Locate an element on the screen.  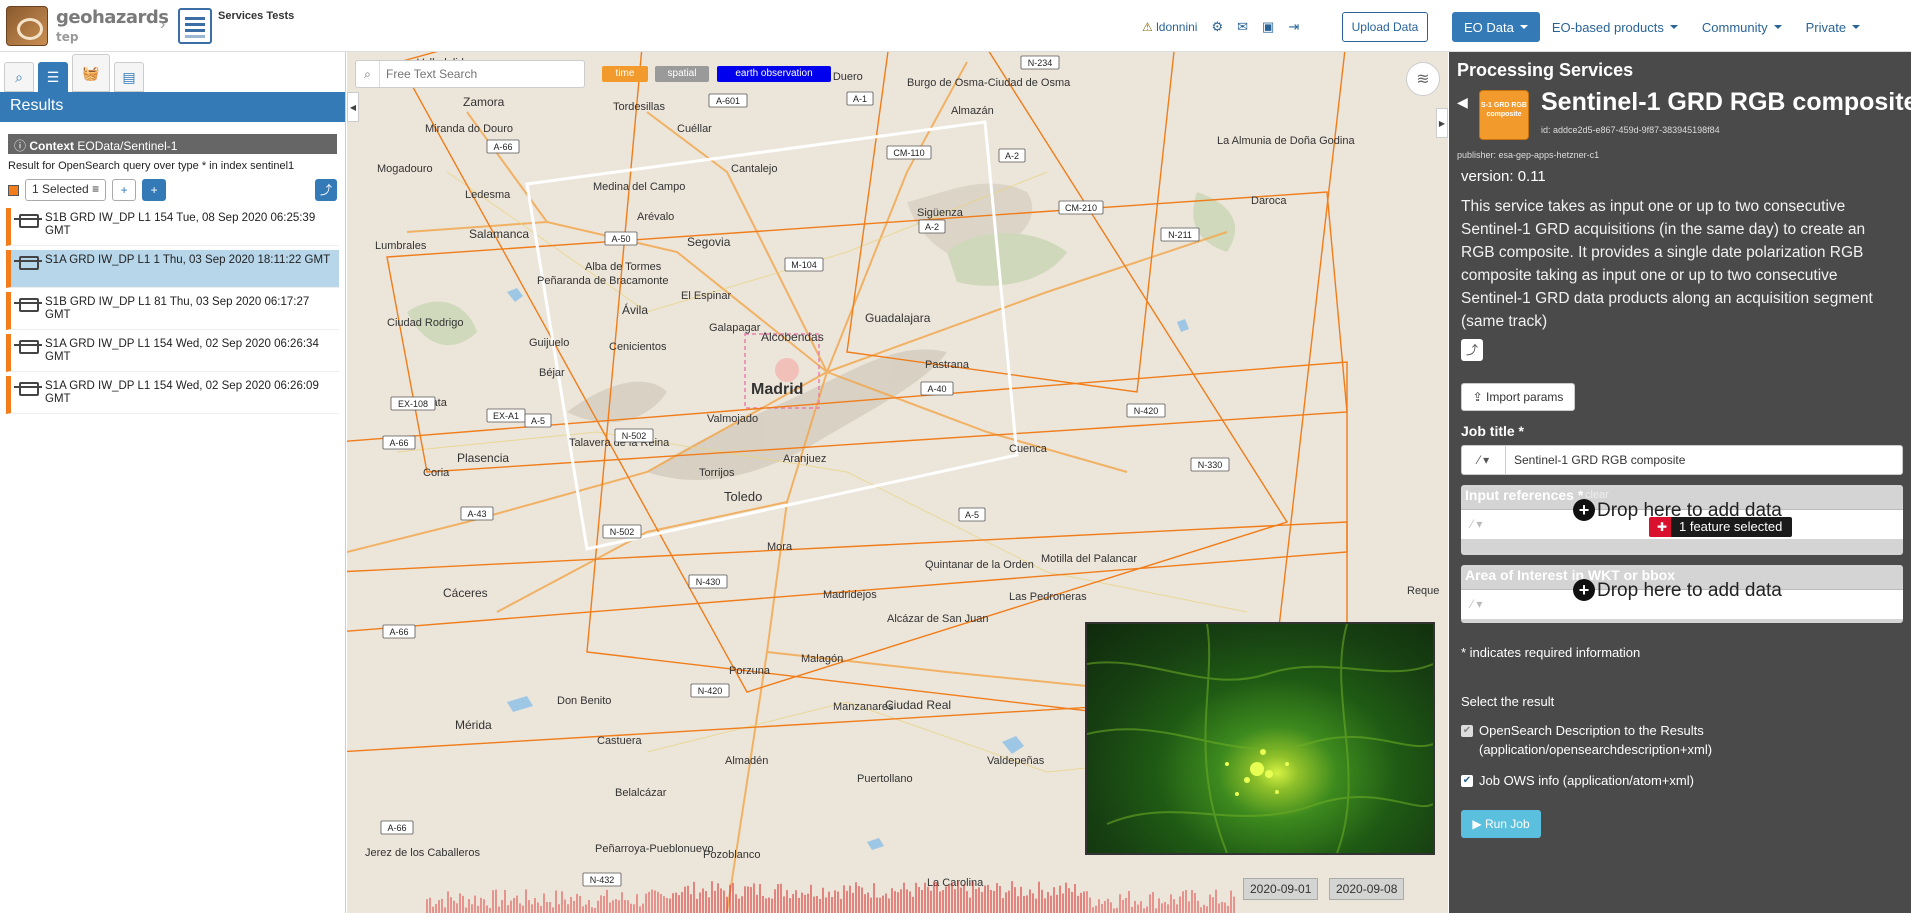
basket-add-button: + is located at coordinates (154, 190).